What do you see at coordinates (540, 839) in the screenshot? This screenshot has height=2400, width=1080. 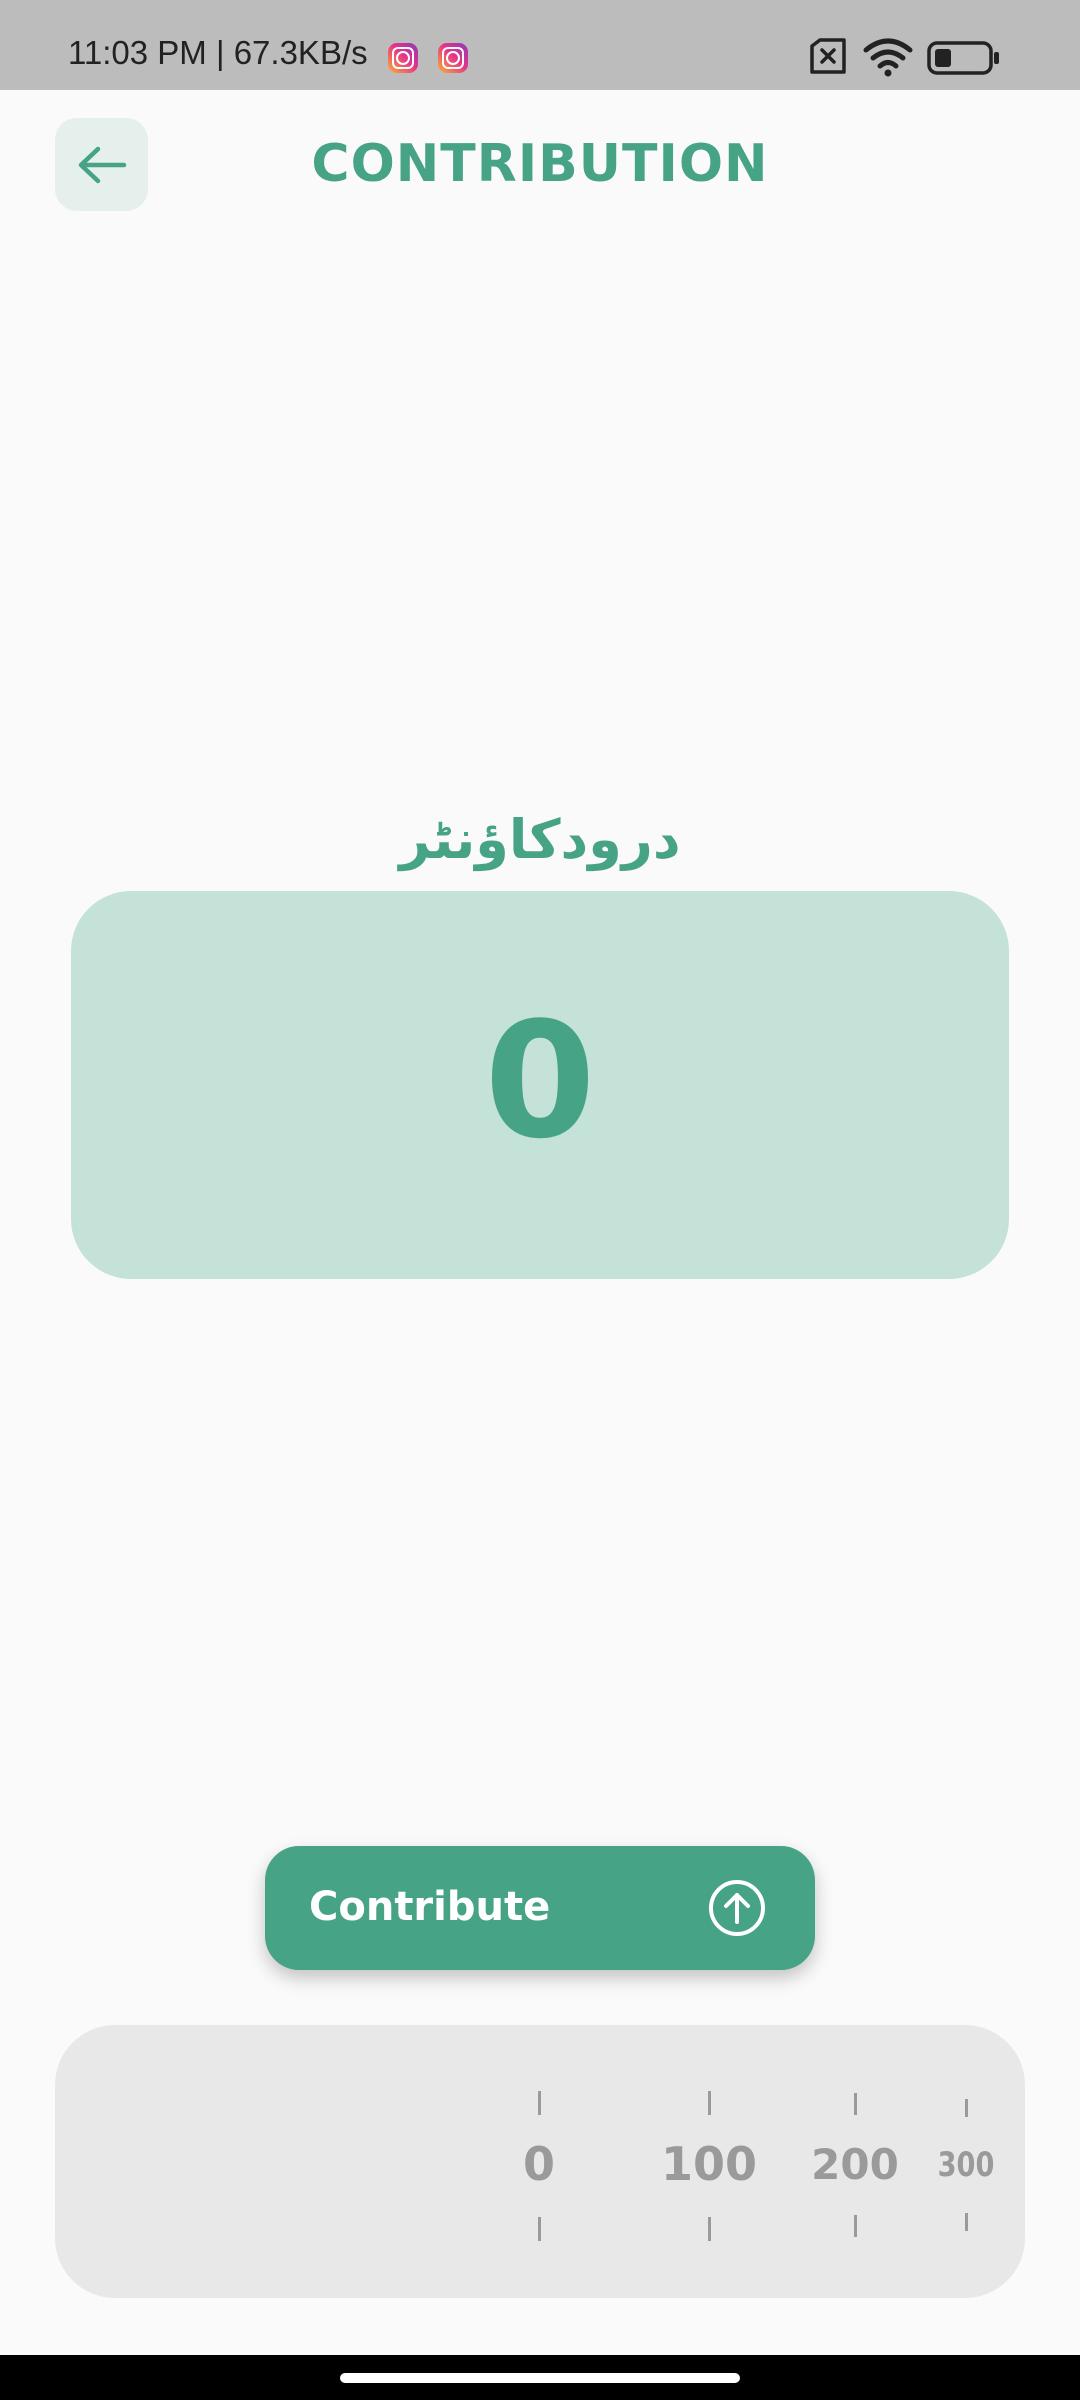 I see `counter-label: درودکاؤنٹر` at bounding box center [540, 839].